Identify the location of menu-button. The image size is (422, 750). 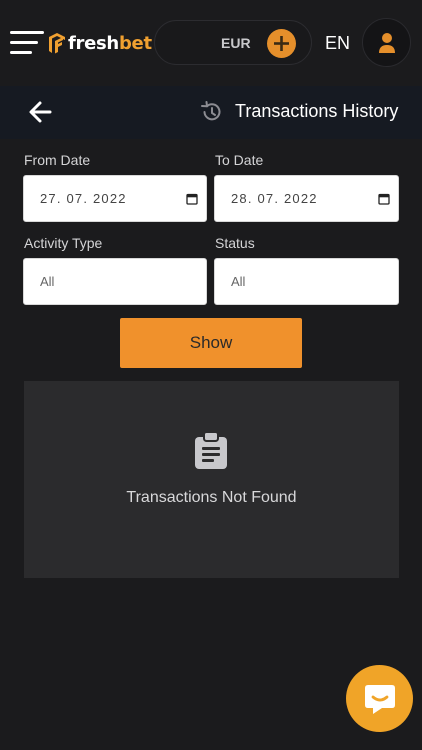
(27, 43).